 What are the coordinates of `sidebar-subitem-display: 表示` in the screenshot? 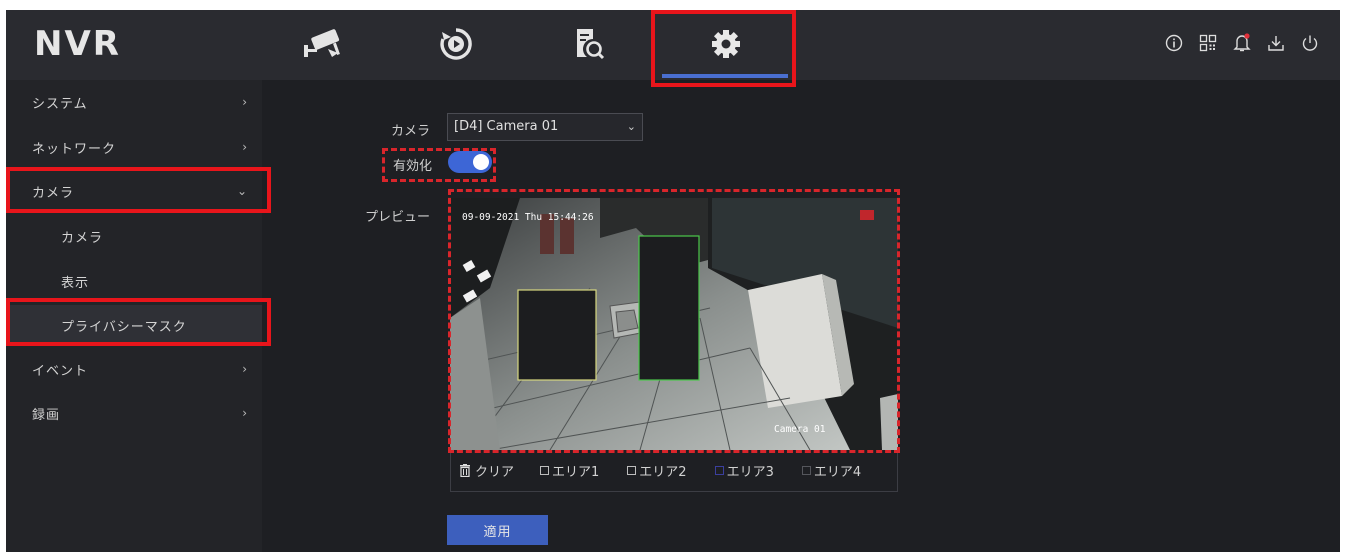 It's located at (134, 281).